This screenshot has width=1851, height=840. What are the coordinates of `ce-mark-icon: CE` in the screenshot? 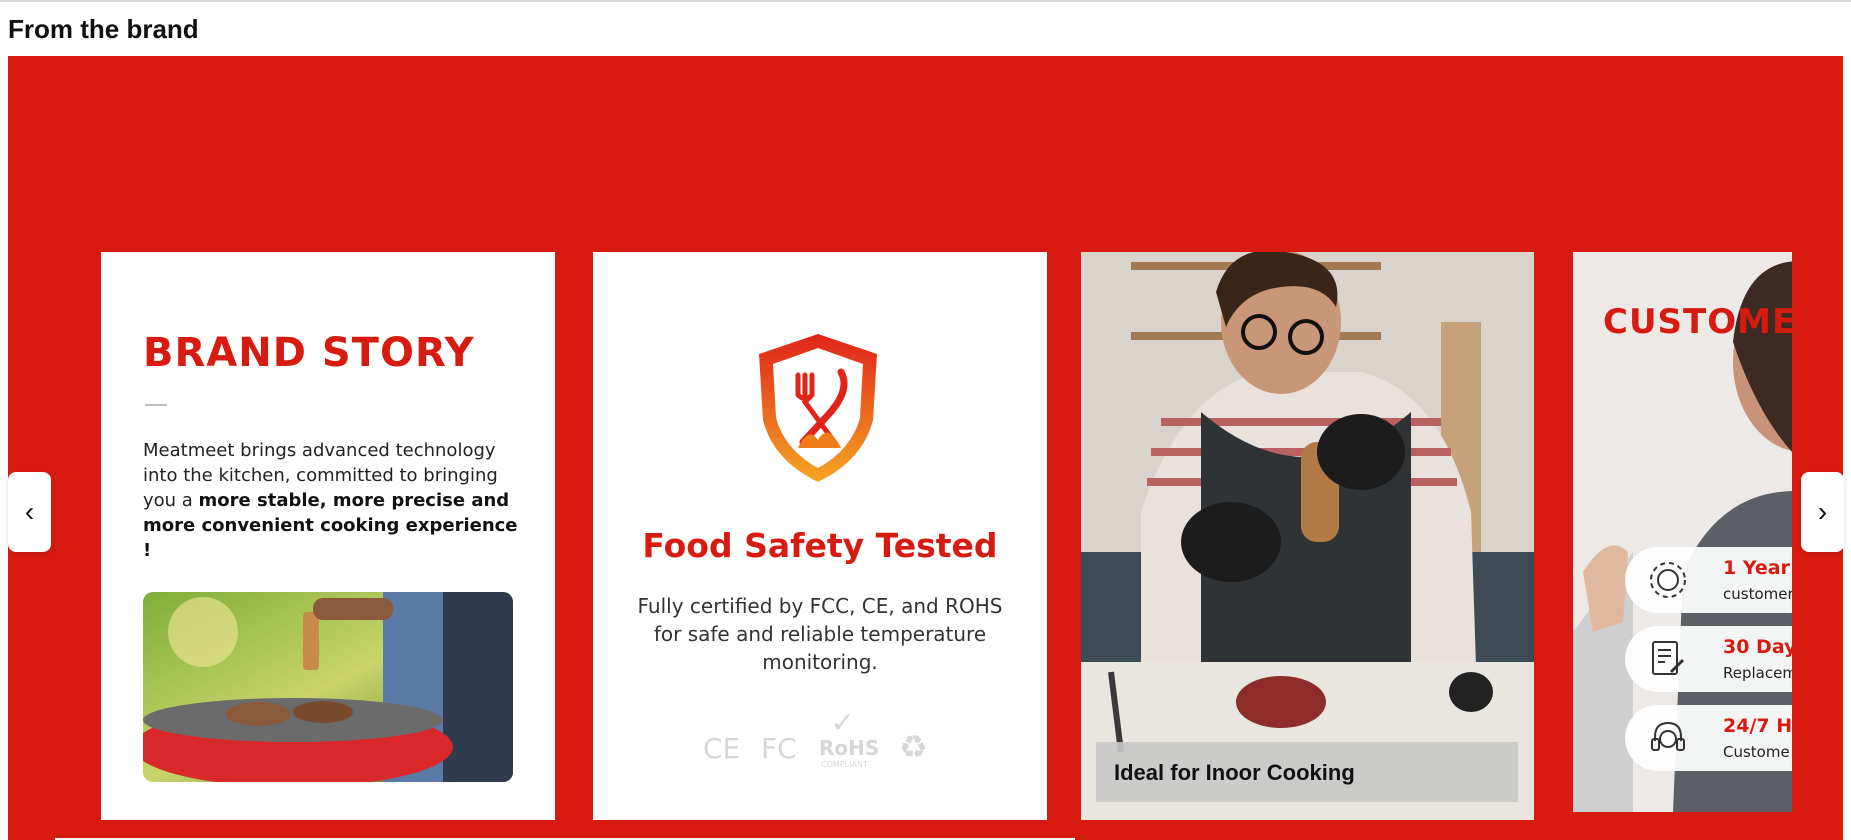 It's located at (722, 748).